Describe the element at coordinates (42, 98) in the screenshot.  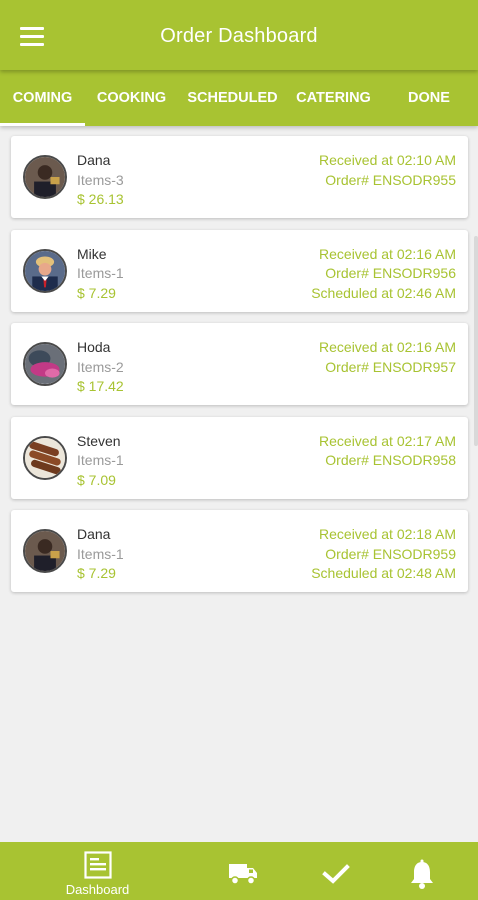
I see `tab-coming: COMING` at that location.